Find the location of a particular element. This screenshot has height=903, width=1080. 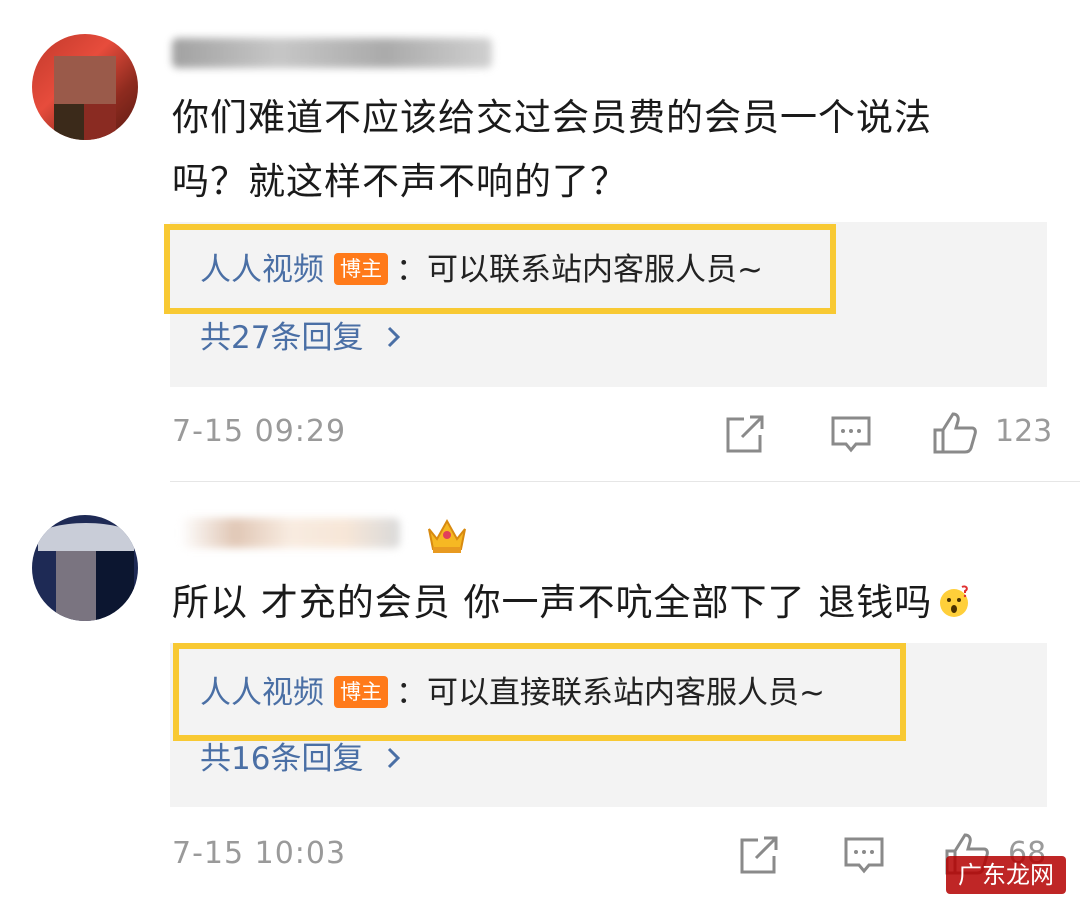

timestamp: 7-15 10:03 is located at coordinates (259, 853).